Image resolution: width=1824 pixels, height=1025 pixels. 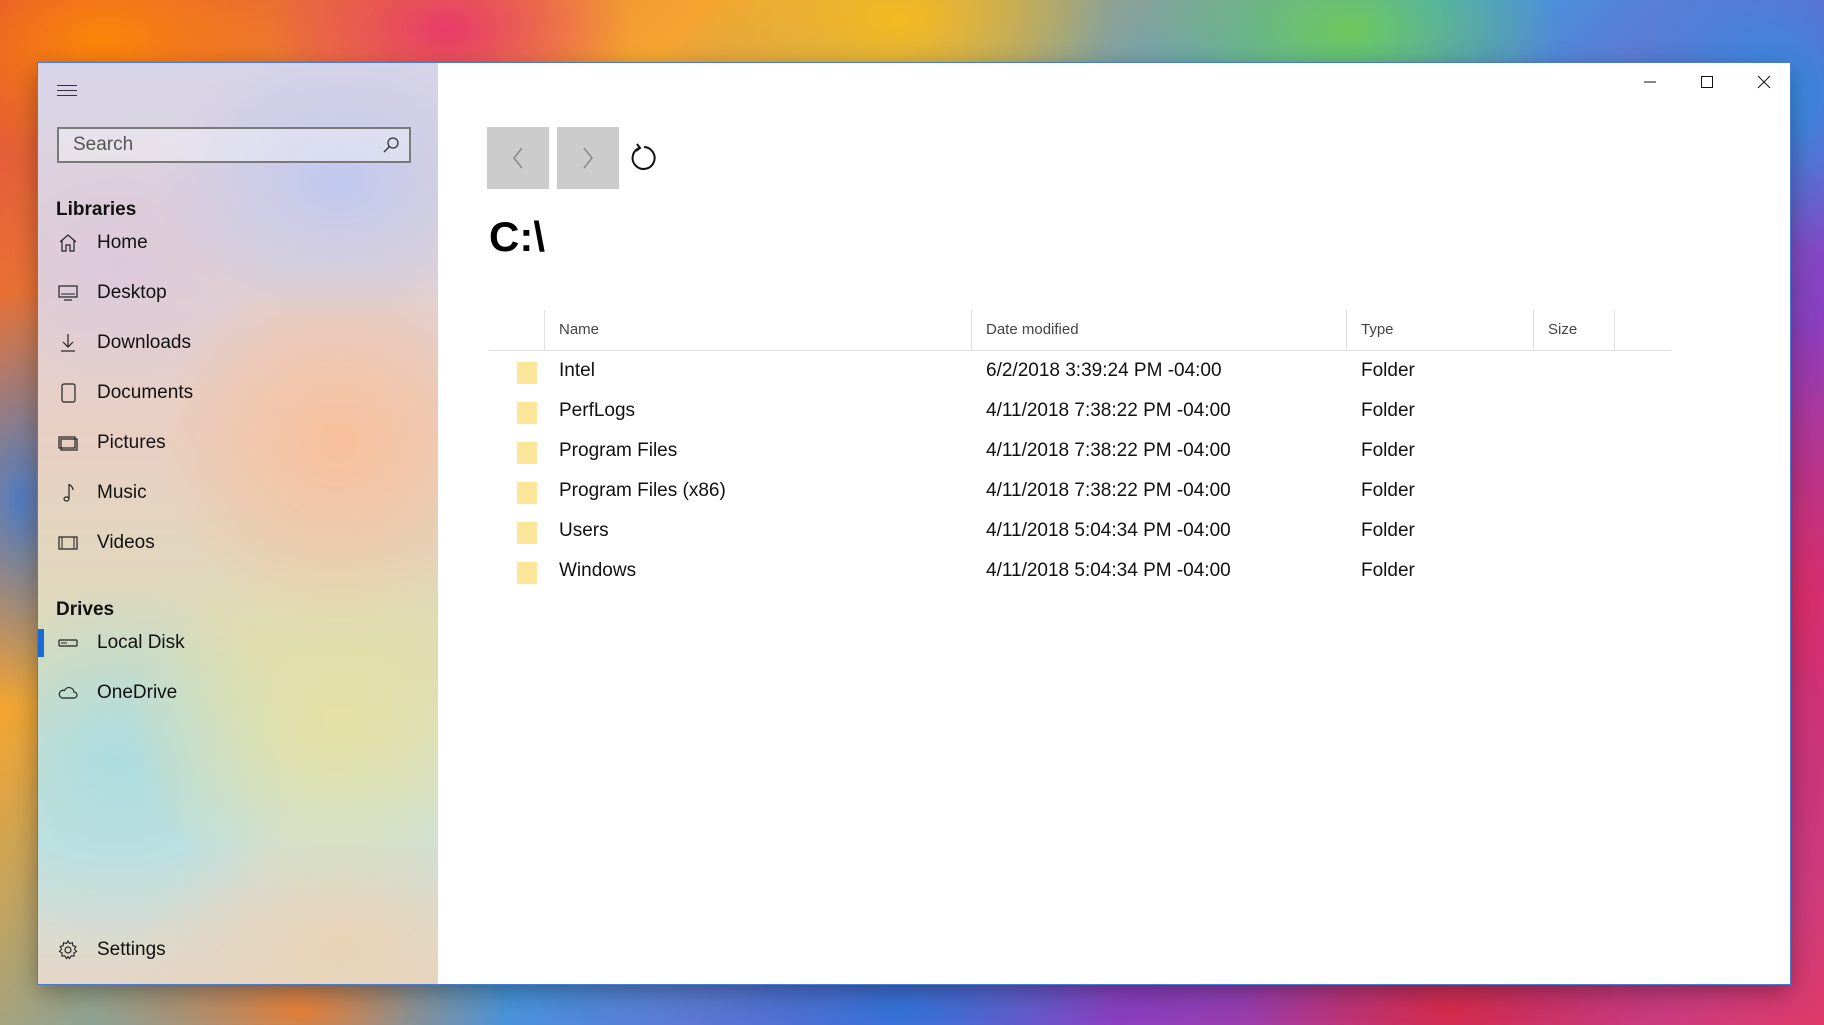 What do you see at coordinates (96, 209) in the screenshot?
I see `libraries-heading: Libraries` at bounding box center [96, 209].